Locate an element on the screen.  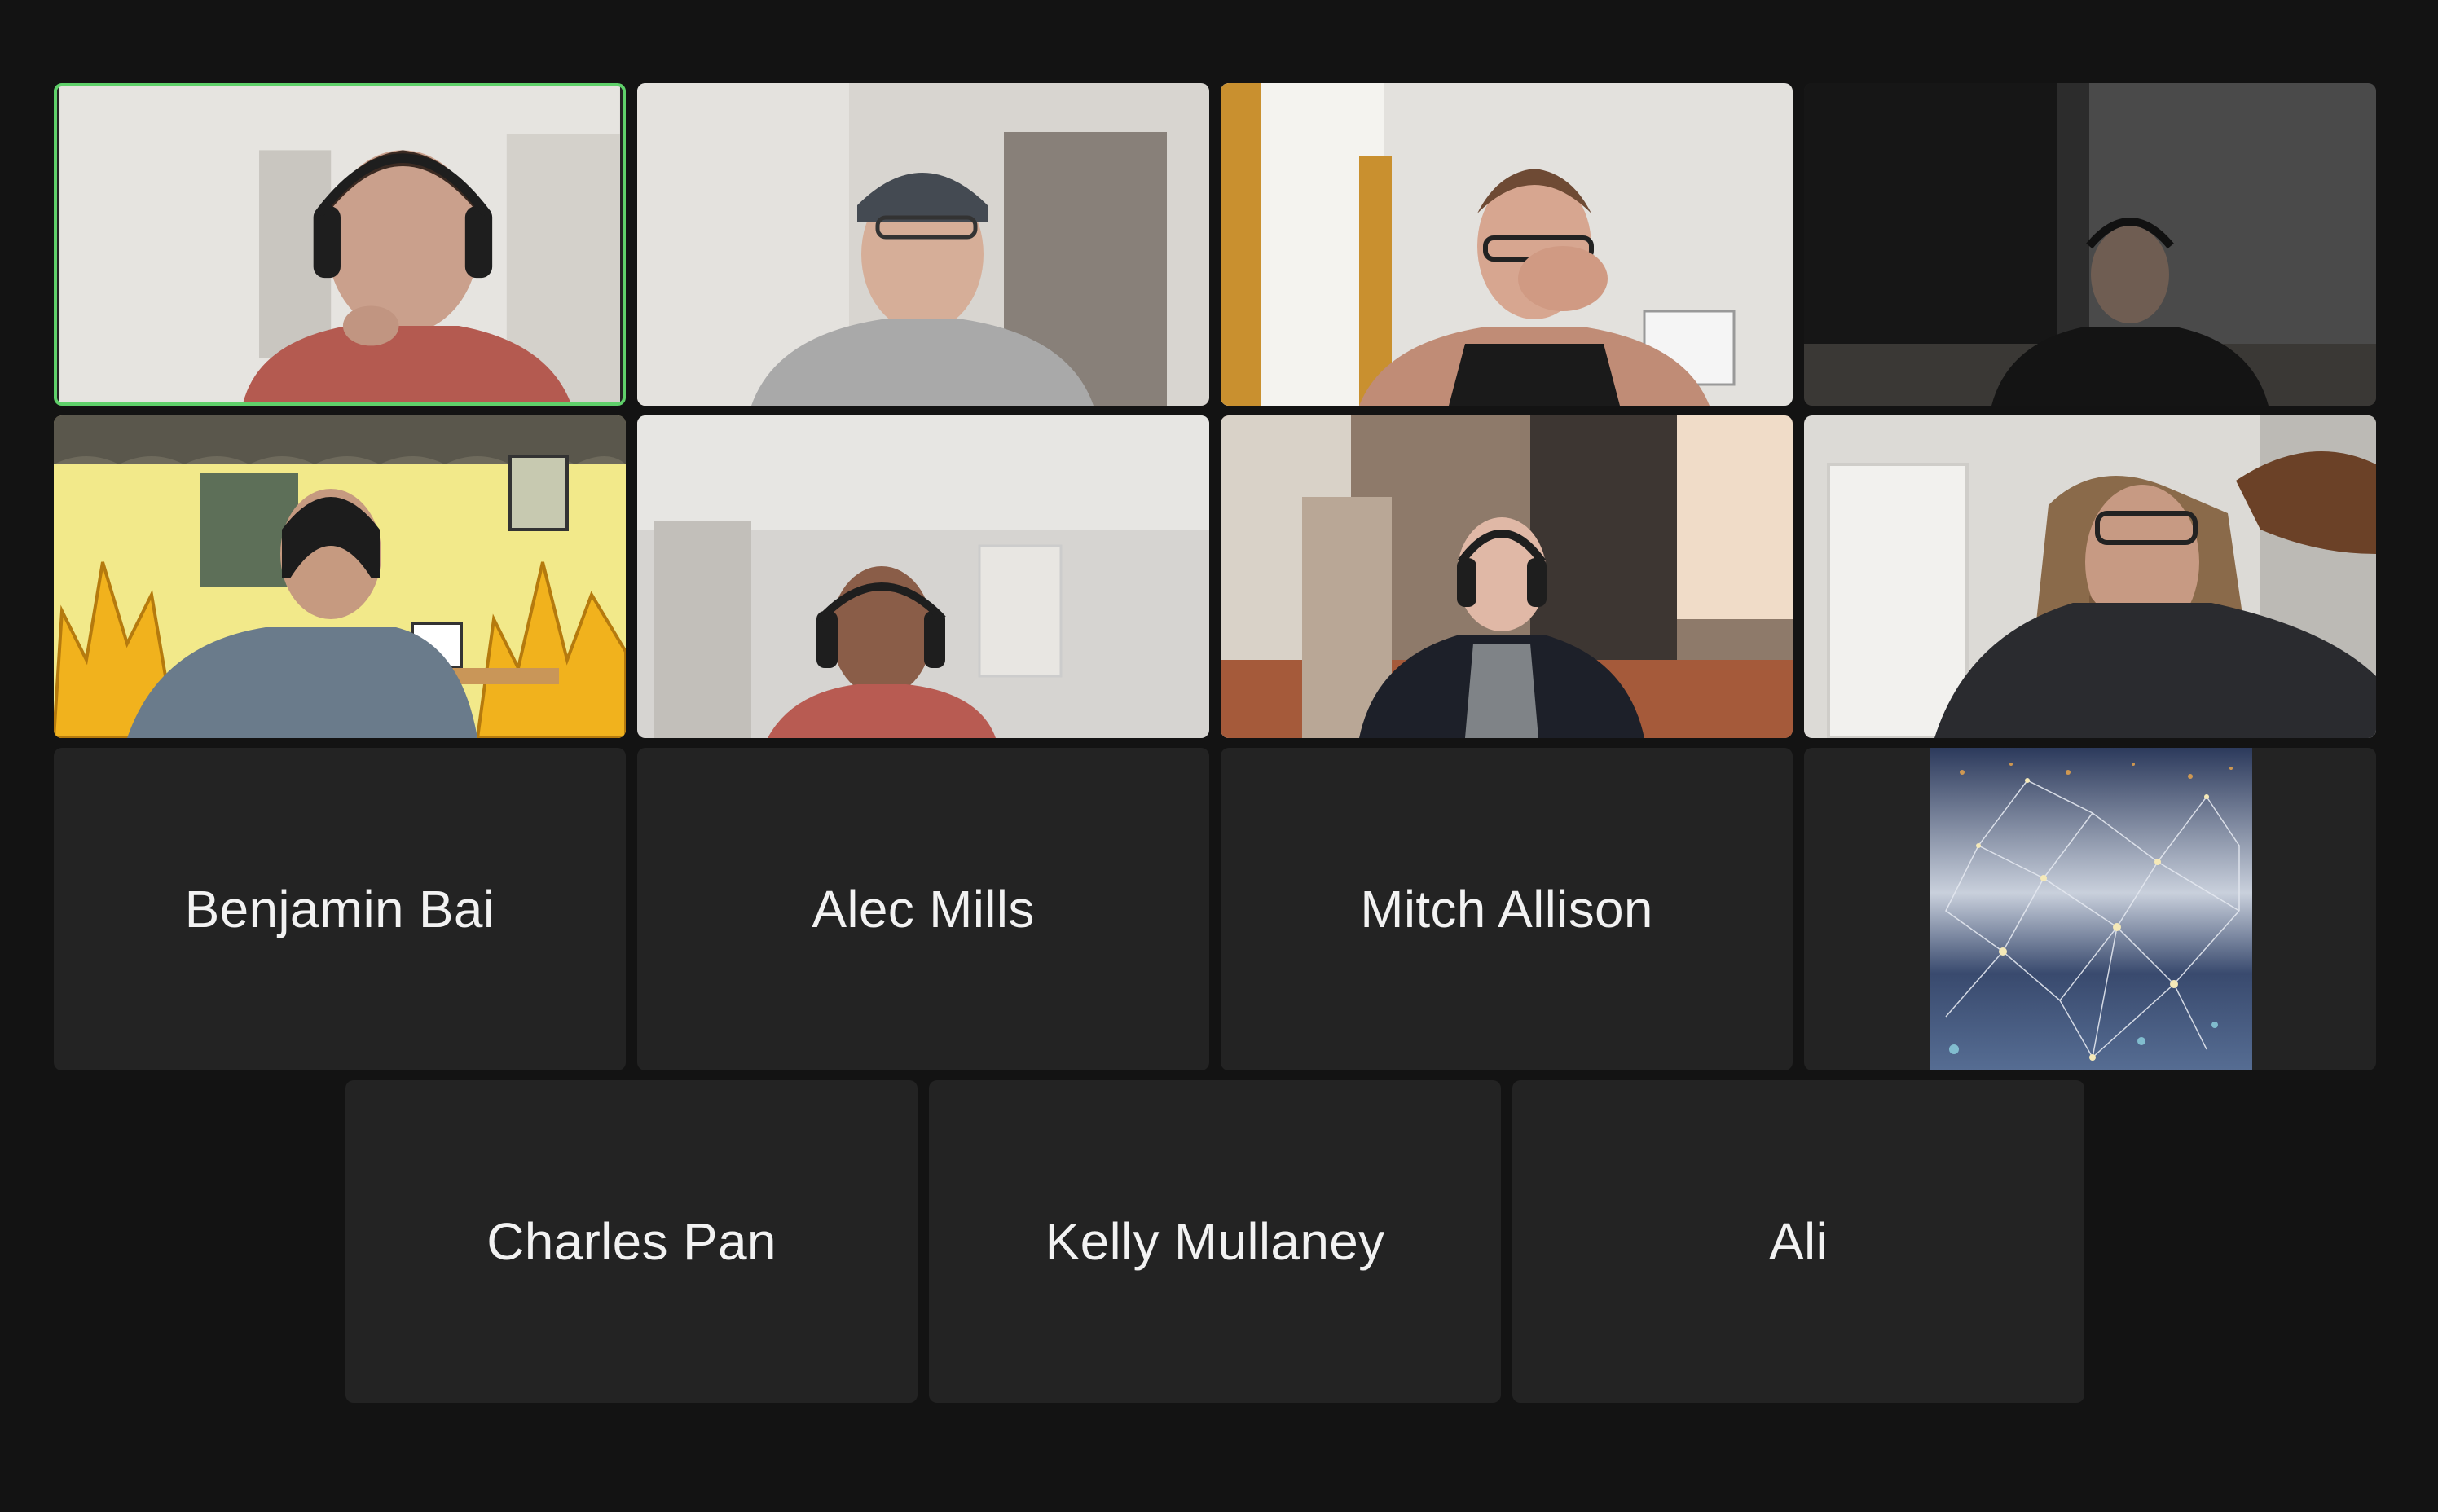
participant-tile: Charles Pan is located at coordinates (631, 1241).